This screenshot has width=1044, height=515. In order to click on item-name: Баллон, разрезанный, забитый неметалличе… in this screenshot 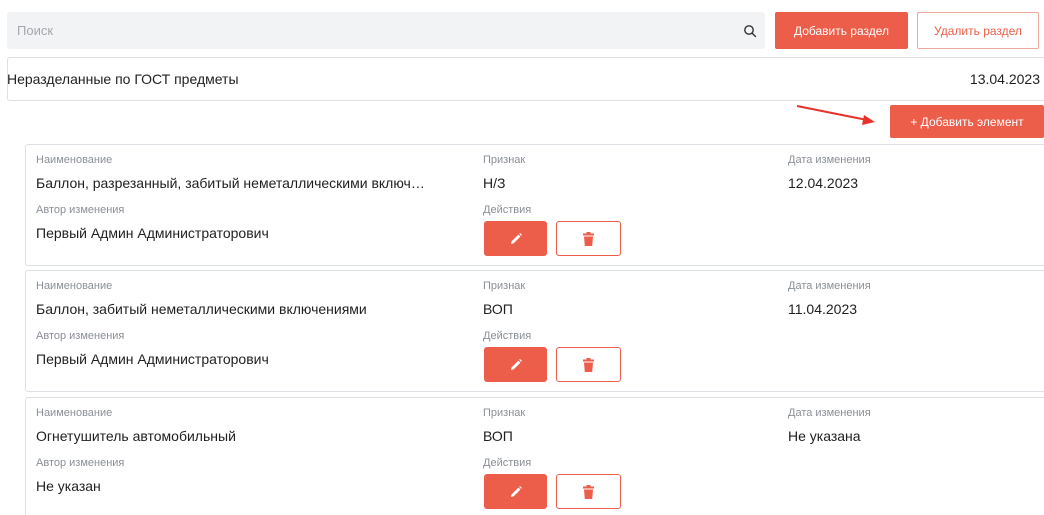, I will do `click(230, 183)`.